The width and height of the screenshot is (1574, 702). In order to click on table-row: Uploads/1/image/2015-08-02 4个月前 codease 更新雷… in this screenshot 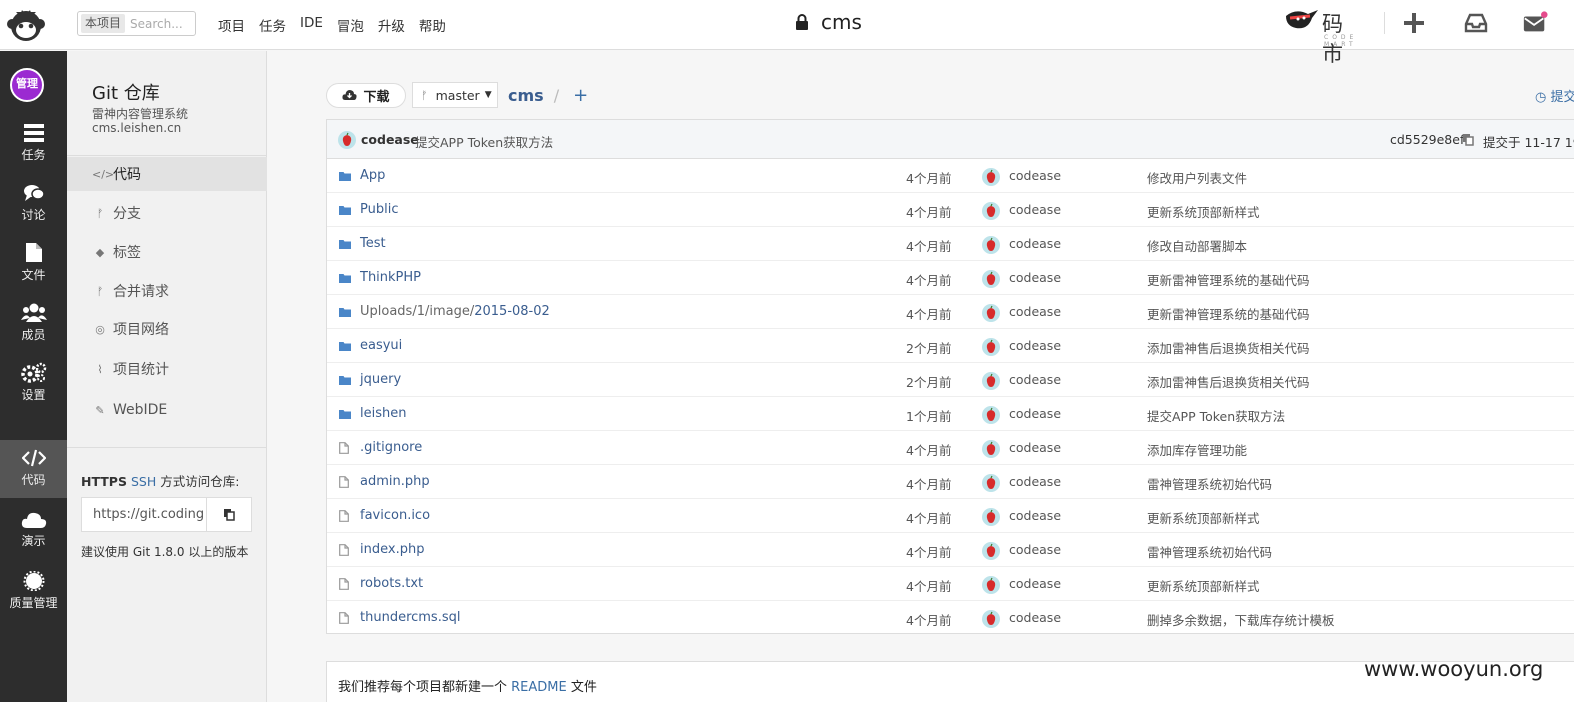, I will do `click(950, 312)`.